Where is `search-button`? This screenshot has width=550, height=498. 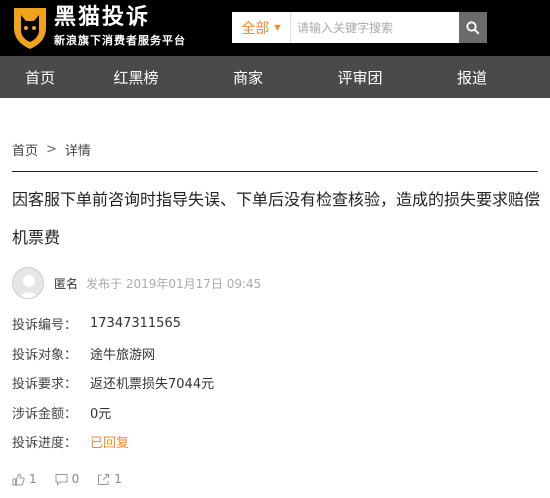
search-button is located at coordinates (473, 27).